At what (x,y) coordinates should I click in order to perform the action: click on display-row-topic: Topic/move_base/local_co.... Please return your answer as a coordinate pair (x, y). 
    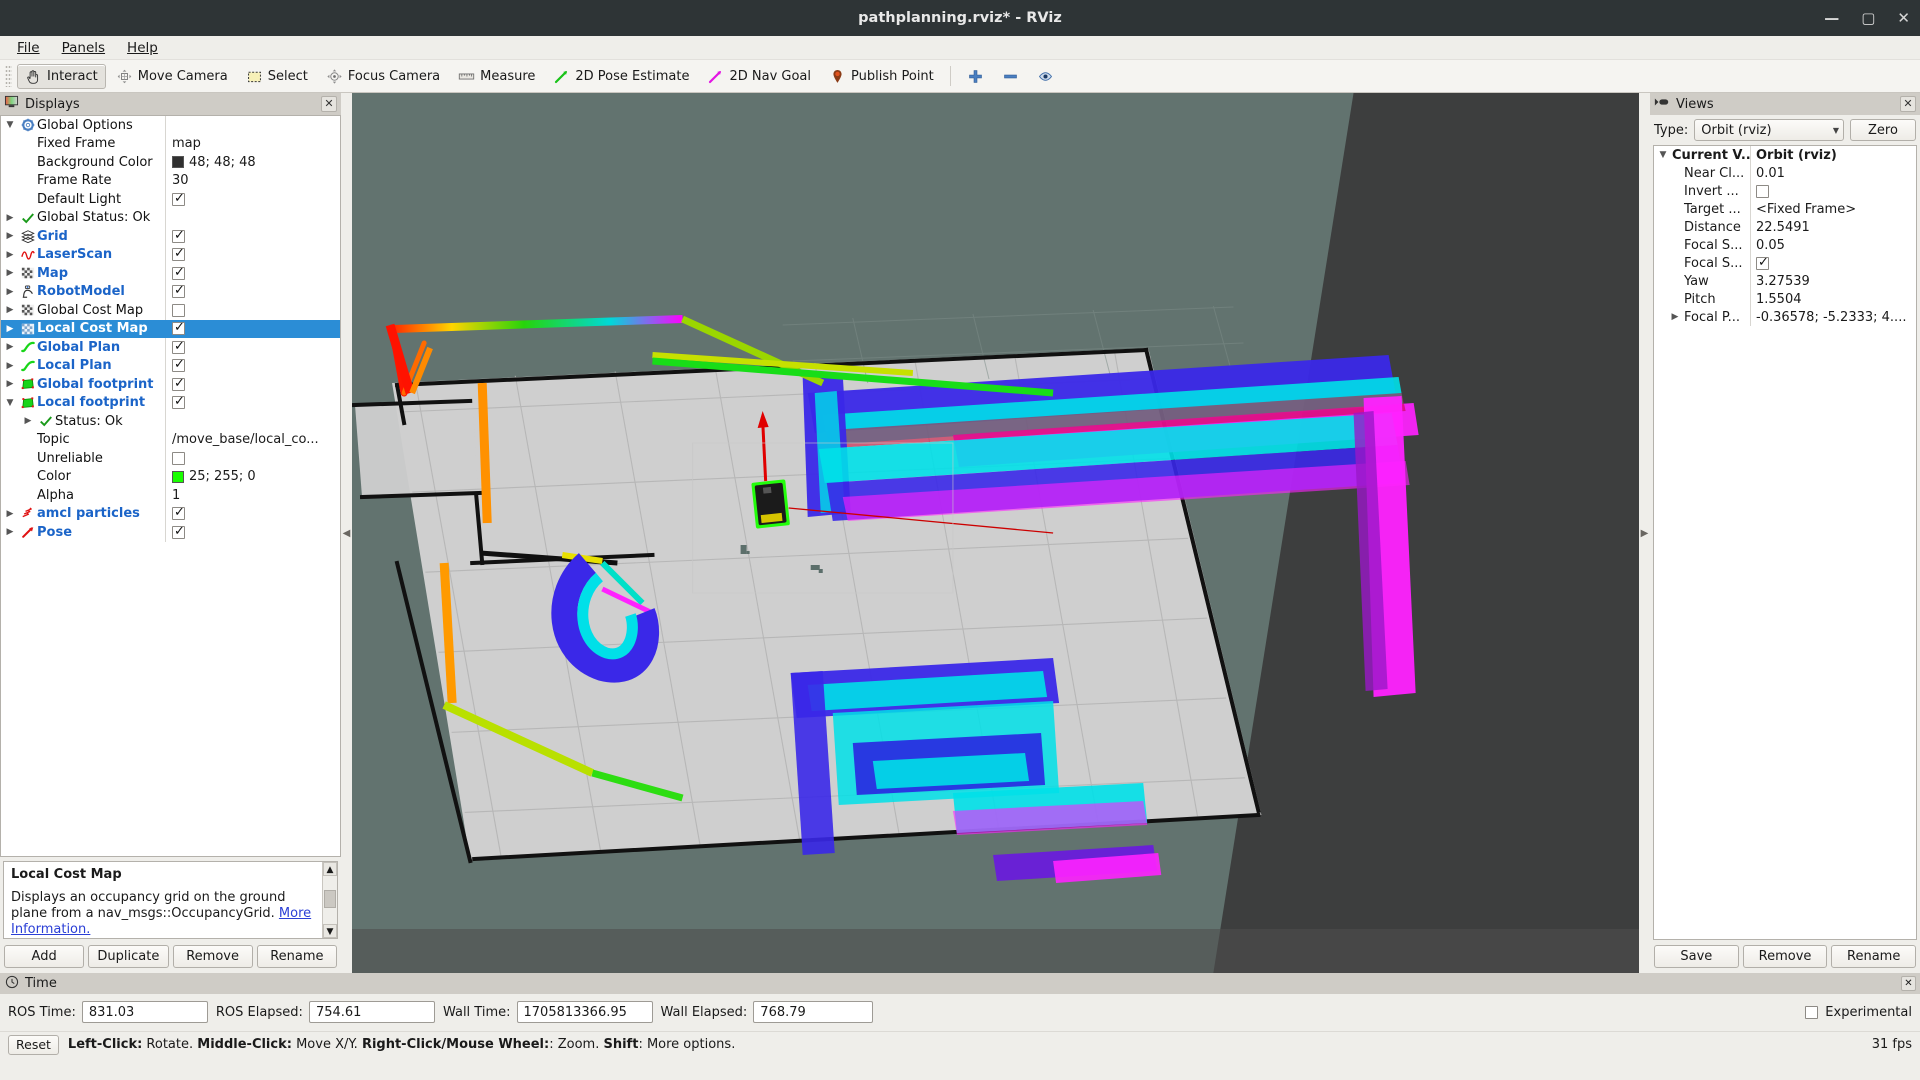
    Looking at the image, I should click on (170, 439).